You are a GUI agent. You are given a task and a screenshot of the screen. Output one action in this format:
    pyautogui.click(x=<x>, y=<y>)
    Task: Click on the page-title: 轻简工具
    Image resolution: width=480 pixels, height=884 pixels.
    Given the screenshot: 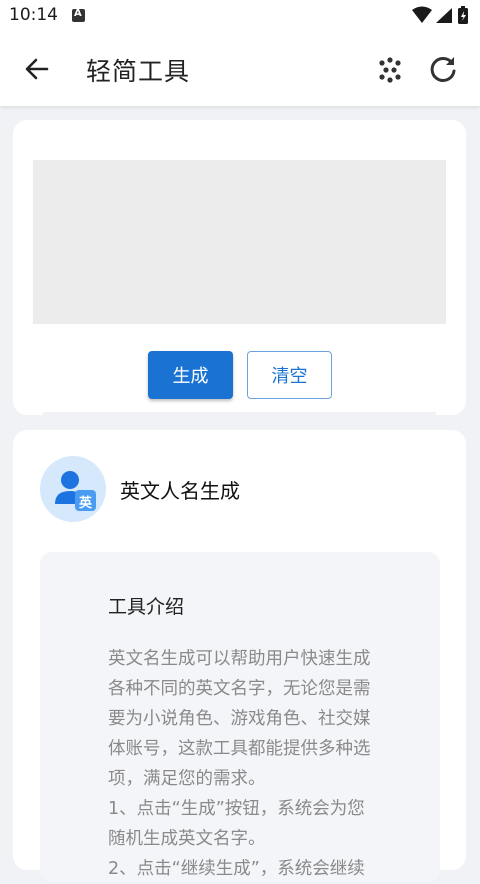 What is the action you would take?
    pyautogui.click(x=138, y=71)
    